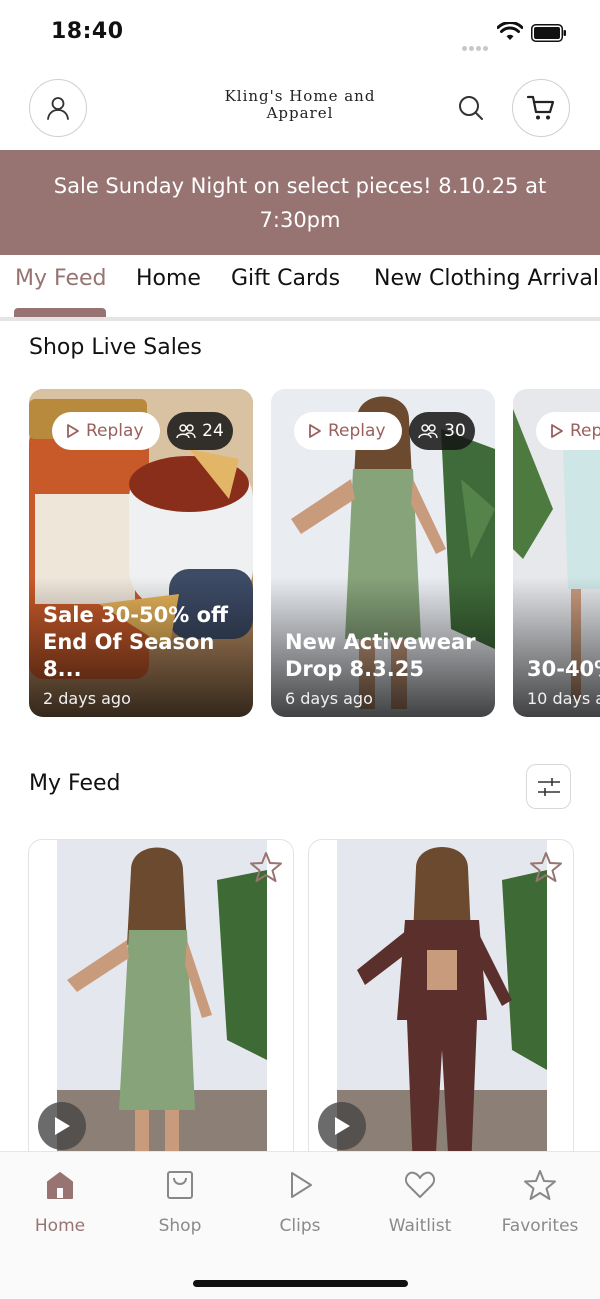 Image resolution: width=600 pixels, height=1299 pixels. I want to click on viewer-count: 24, so click(213, 431).